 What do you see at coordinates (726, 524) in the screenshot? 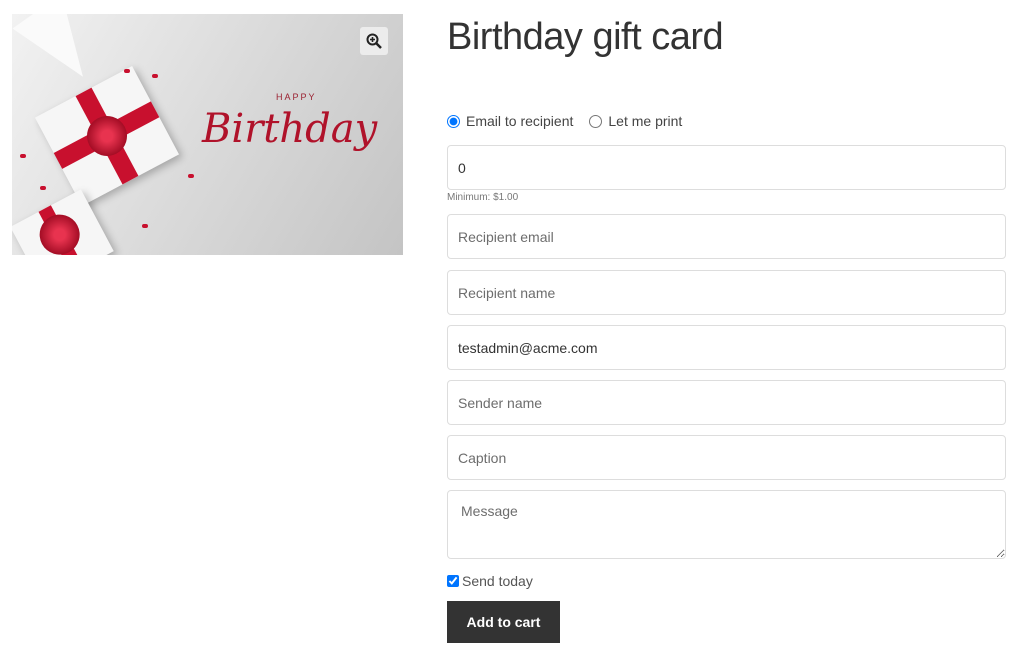
I see `message-textarea` at bounding box center [726, 524].